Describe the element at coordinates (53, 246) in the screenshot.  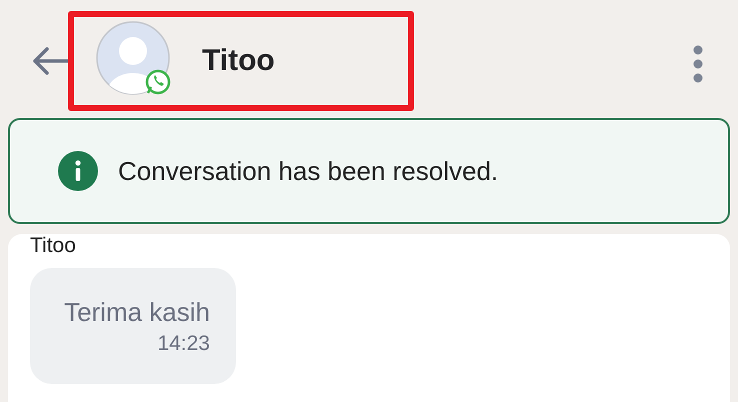
I see `sender-name: Titoo` at that location.